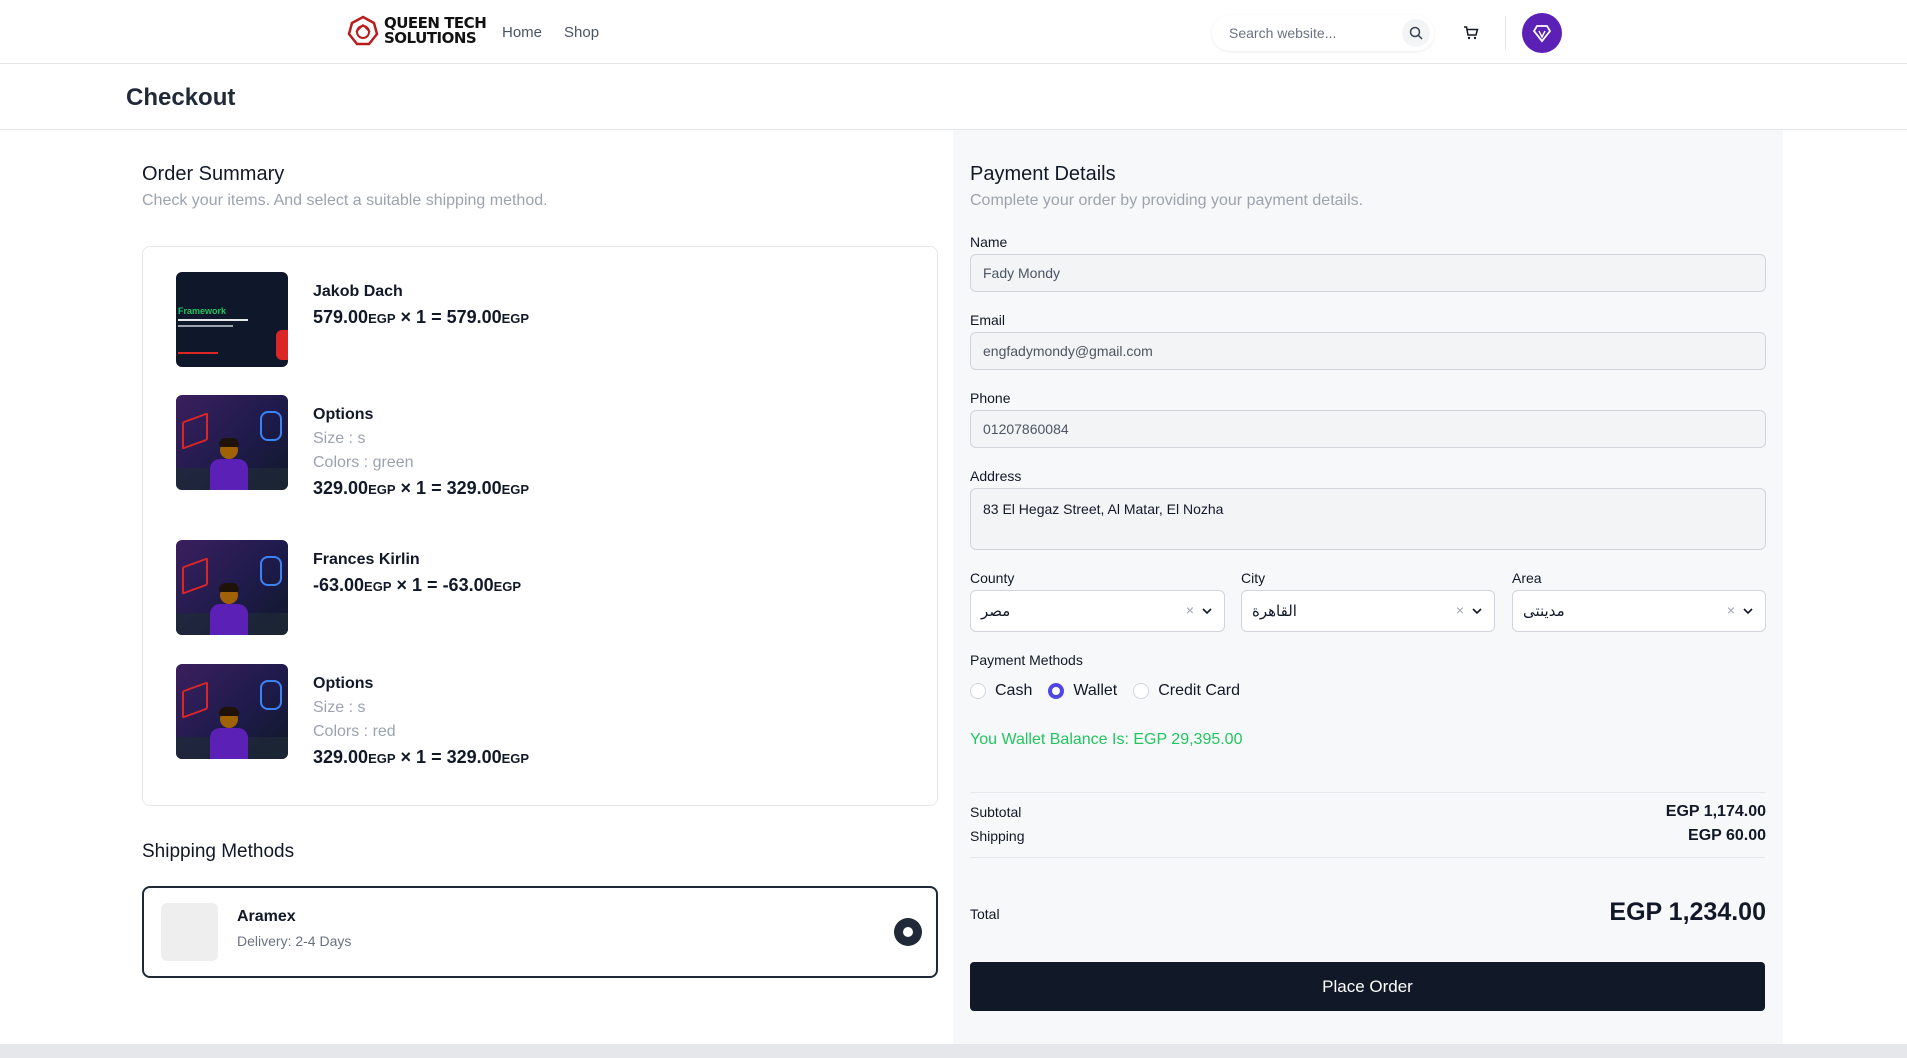 Image resolution: width=1907 pixels, height=1058 pixels. Describe the element at coordinates (953, 97) in the screenshot. I see `page-title-bar: Checkout` at that location.